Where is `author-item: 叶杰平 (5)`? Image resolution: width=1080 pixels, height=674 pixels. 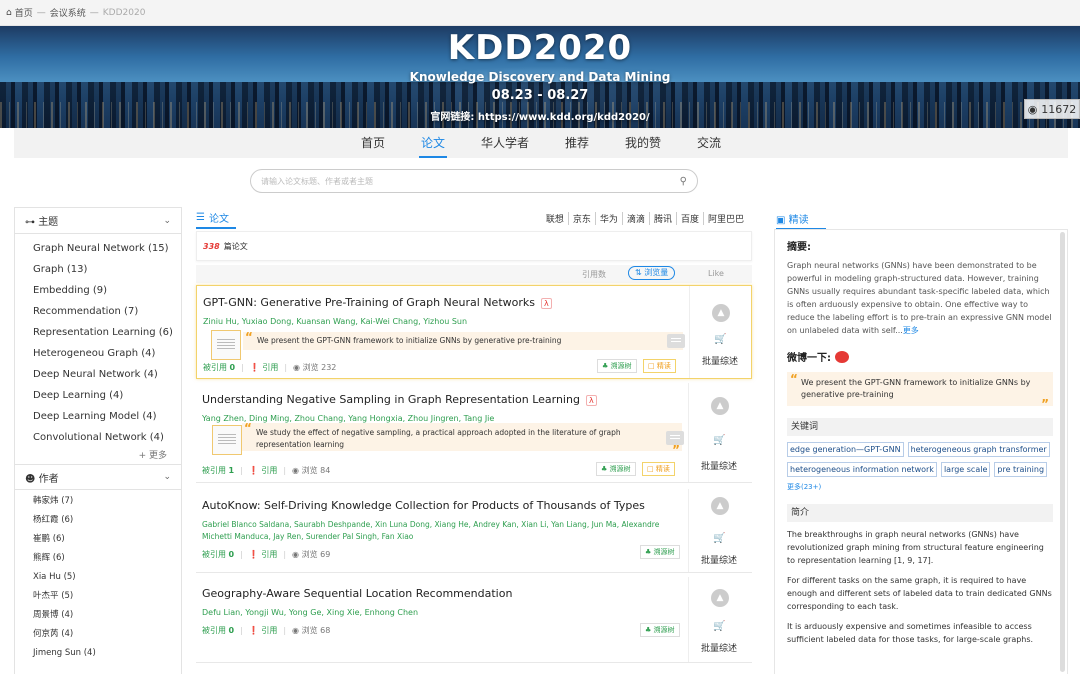
author-item: 叶杰平 (5) is located at coordinates (98, 596).